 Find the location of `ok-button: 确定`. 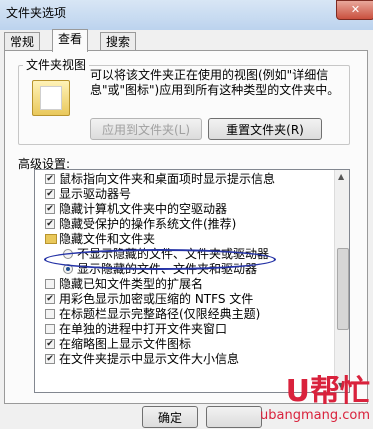

ok-button: 确定 is located at coordinates (170, 417).